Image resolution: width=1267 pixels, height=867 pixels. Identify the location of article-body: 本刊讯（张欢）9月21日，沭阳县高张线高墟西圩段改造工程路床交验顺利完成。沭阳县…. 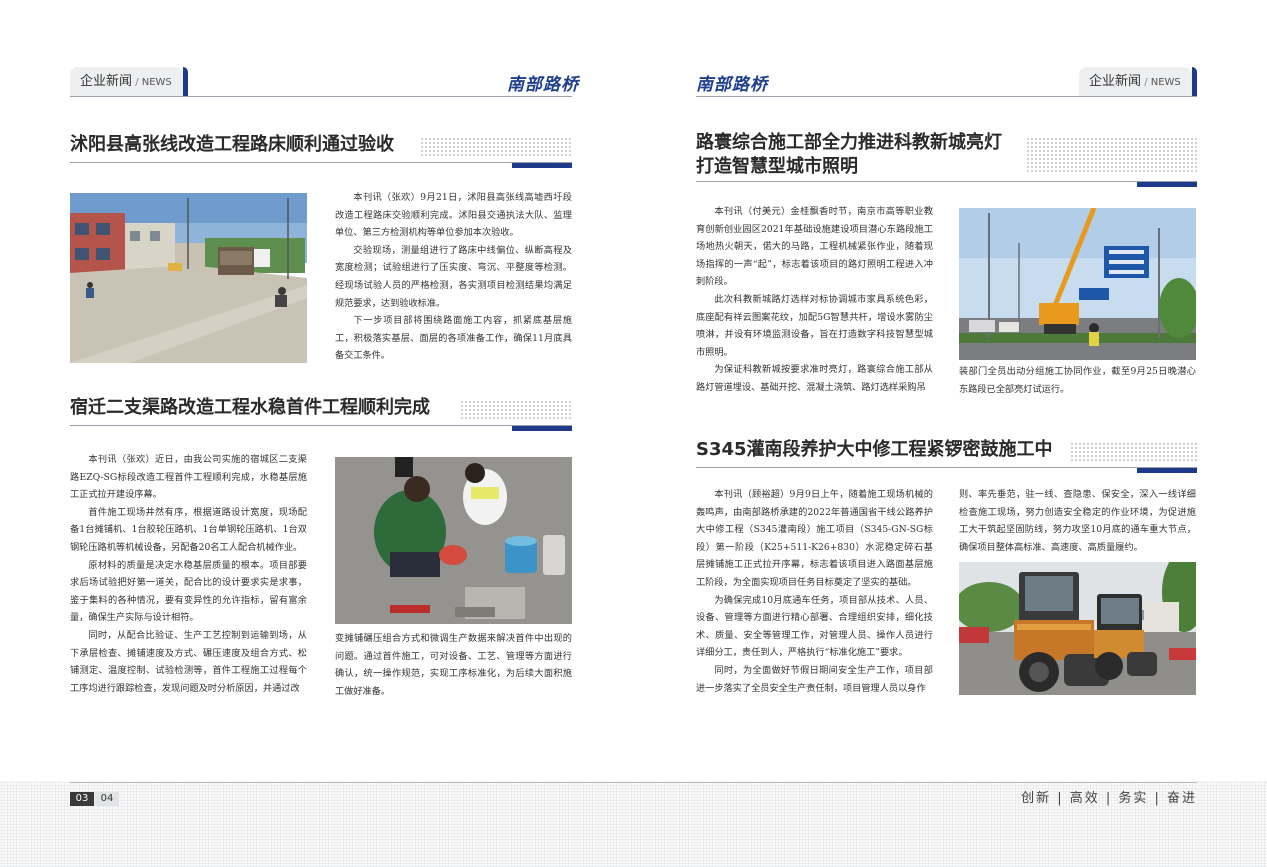
(453, 279).